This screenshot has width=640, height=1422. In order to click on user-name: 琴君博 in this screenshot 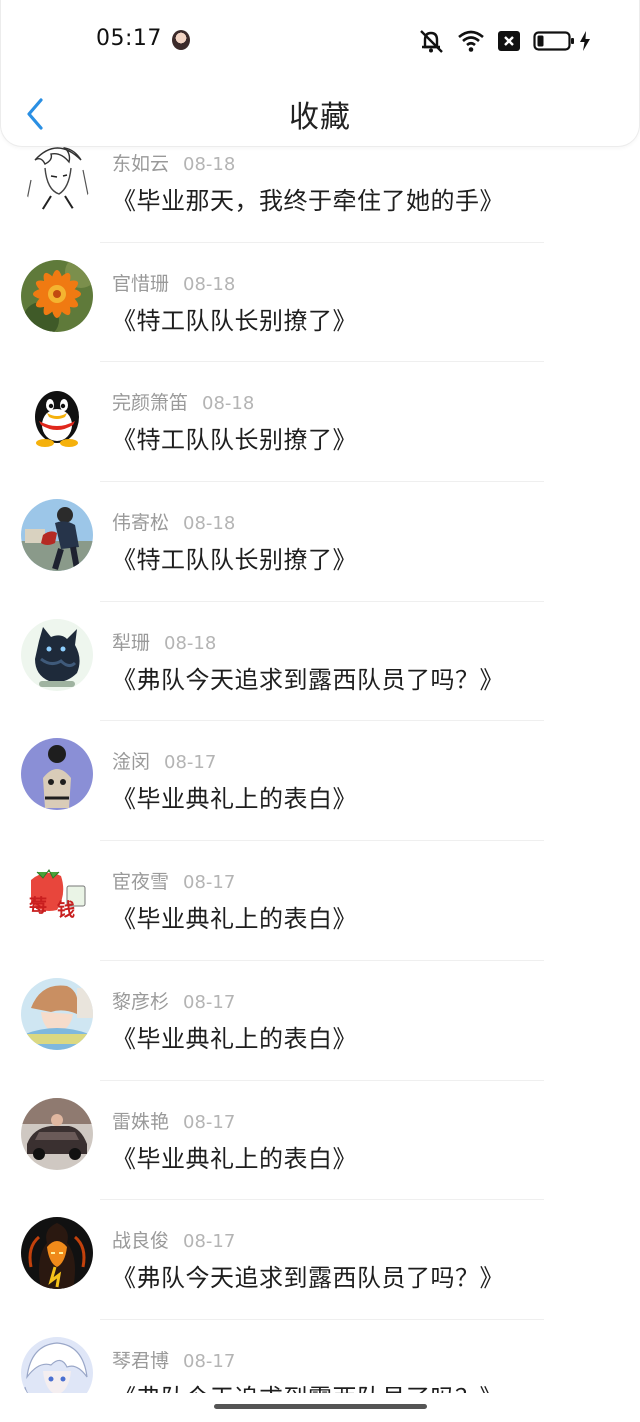, I will do `click(141, 1360)`.